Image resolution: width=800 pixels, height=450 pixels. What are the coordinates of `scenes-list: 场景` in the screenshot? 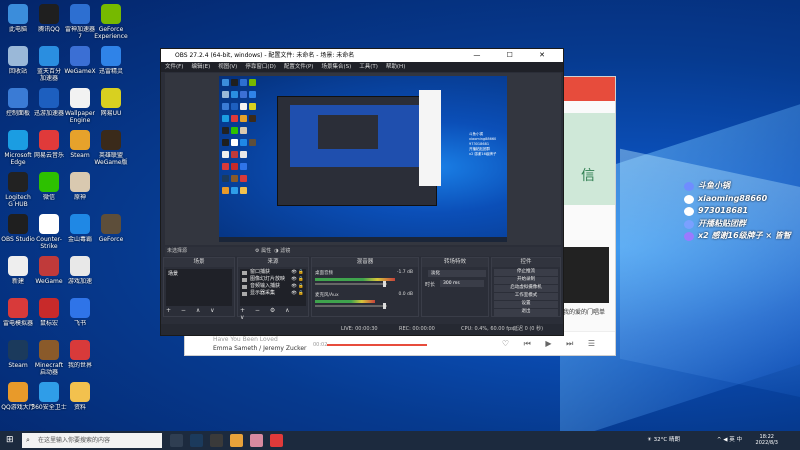 It's located at (199, 287).